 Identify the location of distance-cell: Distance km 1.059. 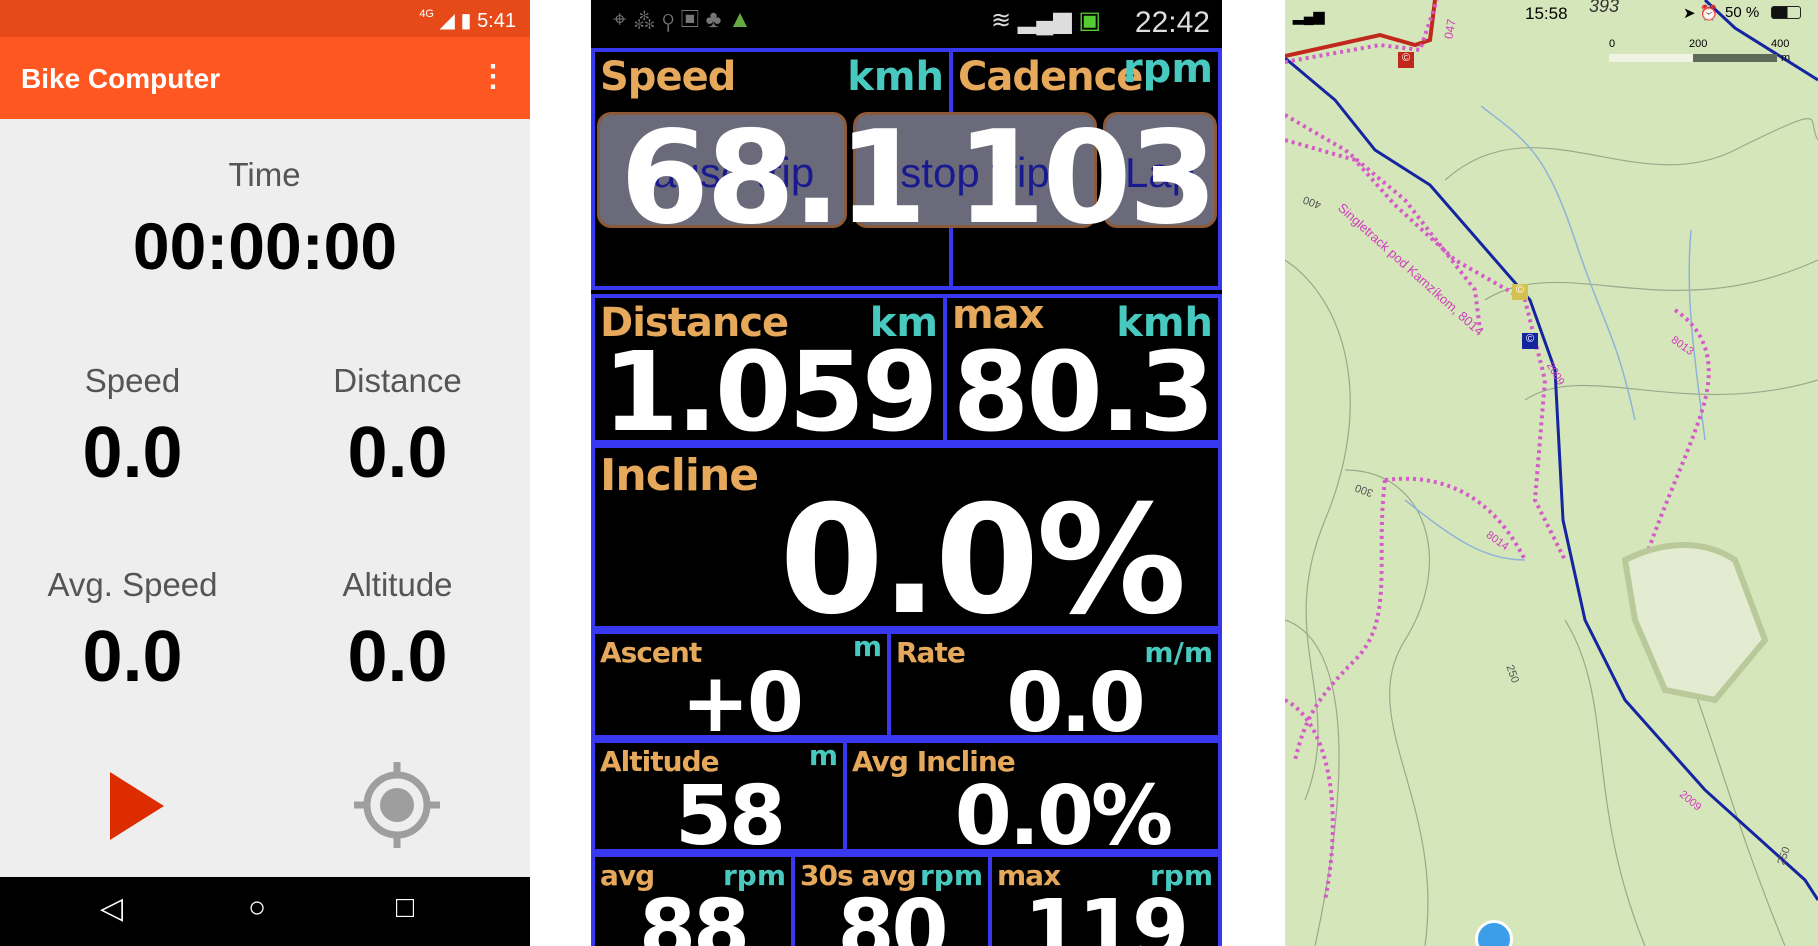
(769, 375).